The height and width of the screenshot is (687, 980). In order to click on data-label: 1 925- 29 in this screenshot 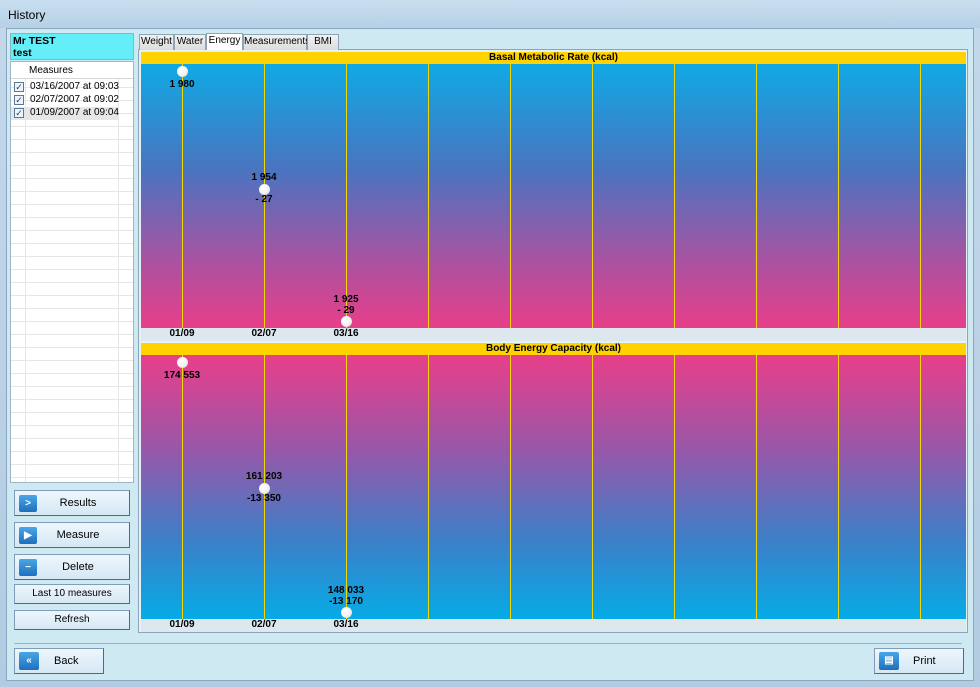, I will do `click(346, 305)`.